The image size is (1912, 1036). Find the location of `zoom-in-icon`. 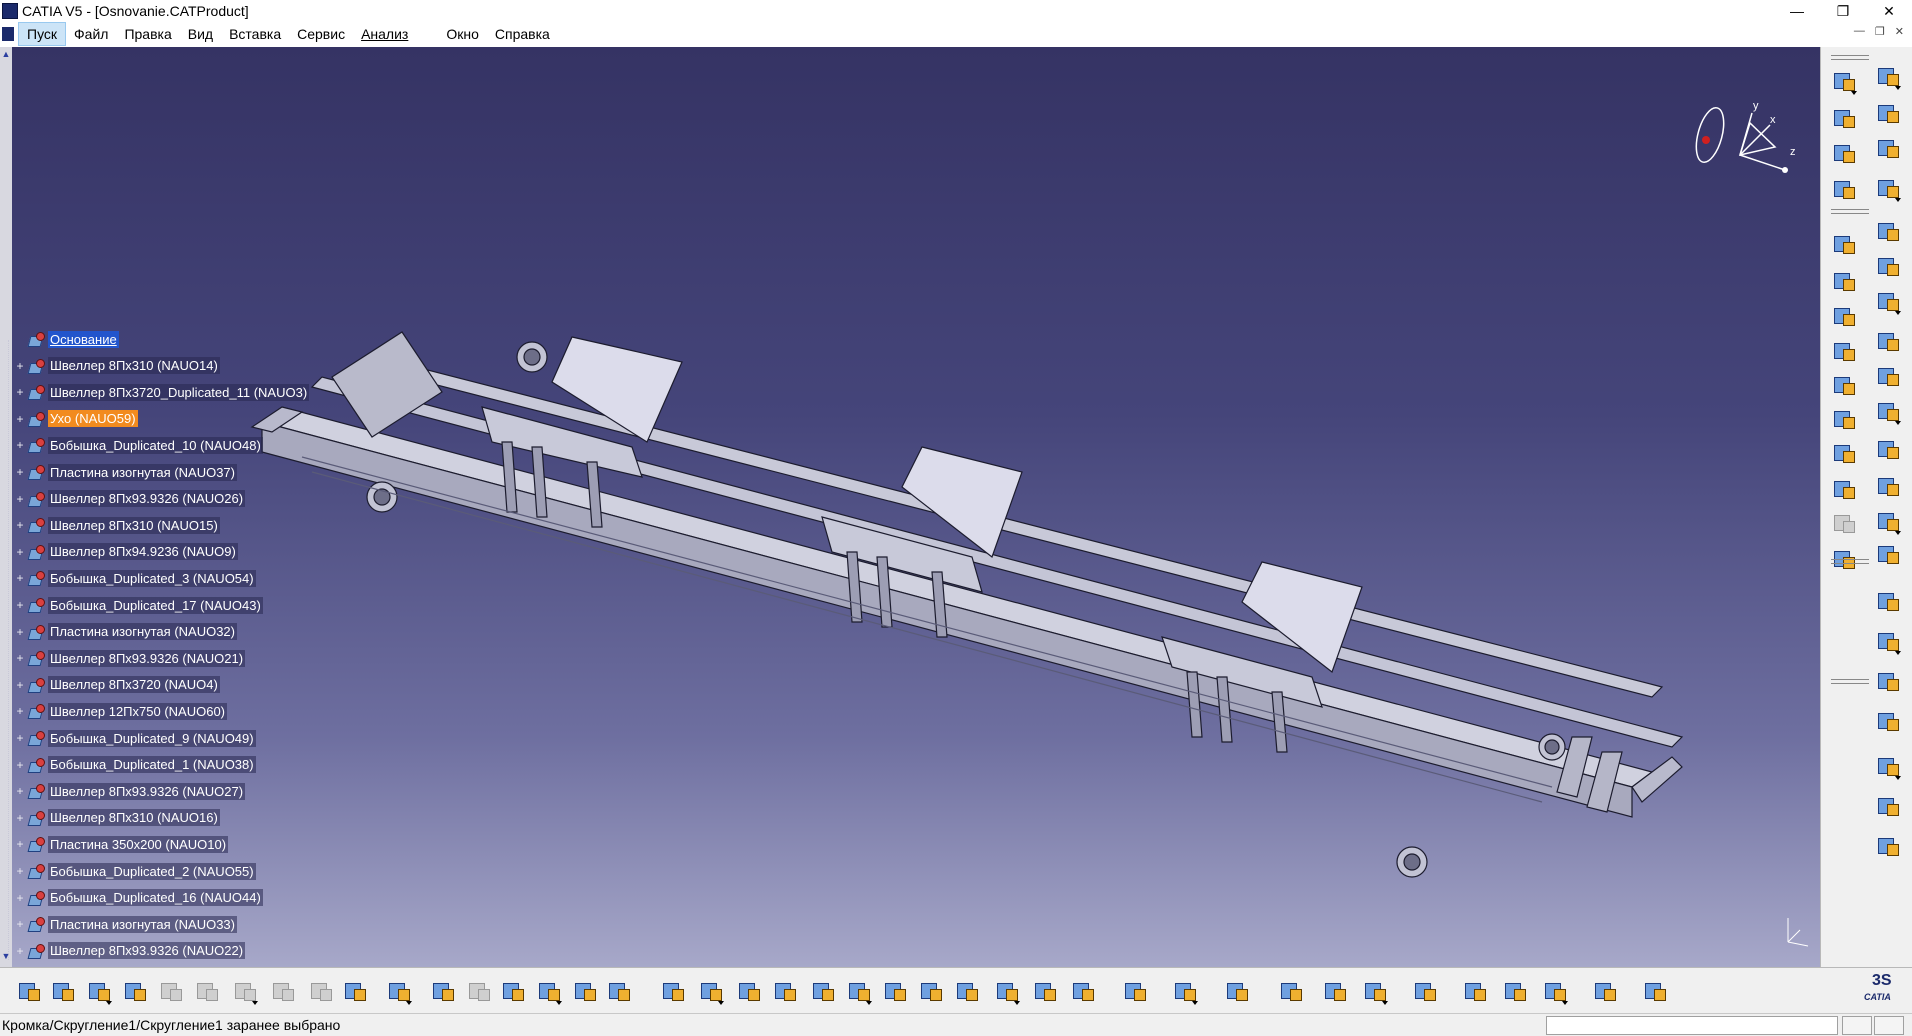

zoom-in-icon is located at coordinates (822, 991).